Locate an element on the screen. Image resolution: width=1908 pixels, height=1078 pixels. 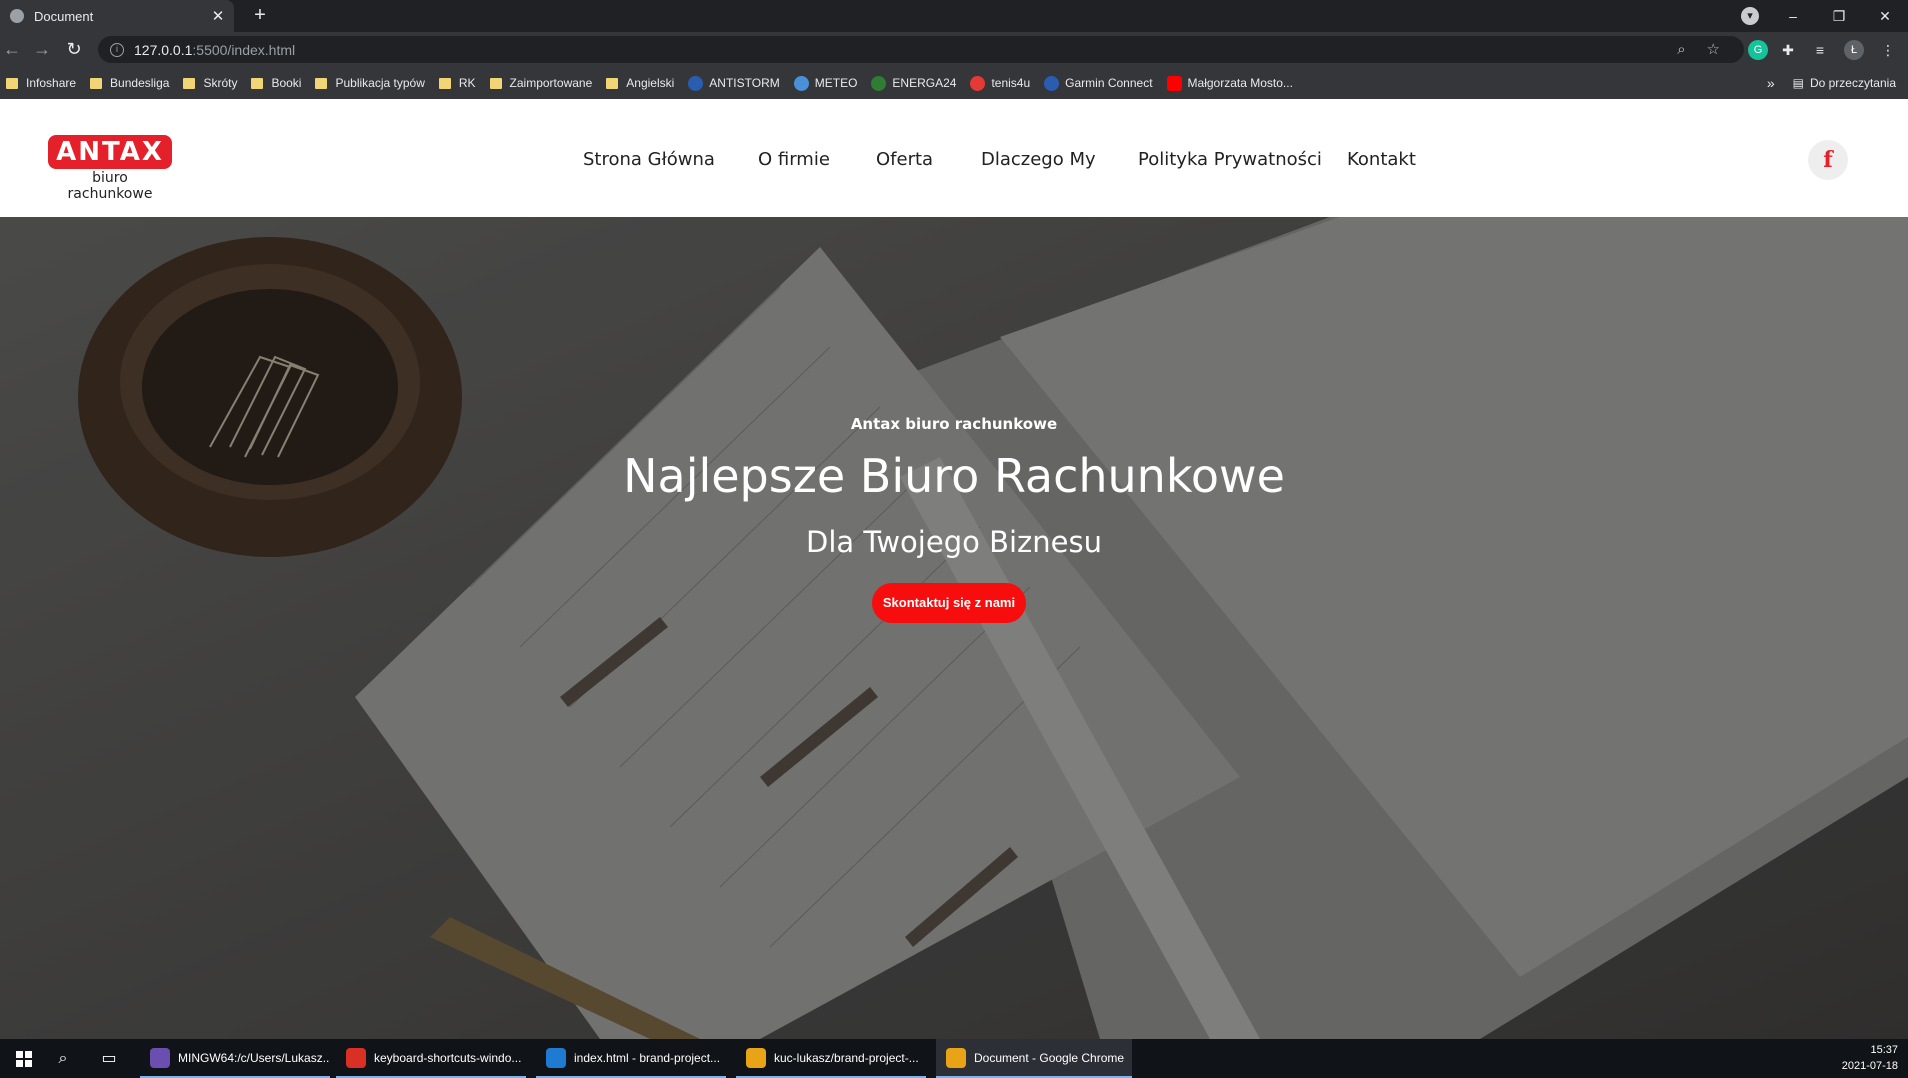
bookmark-label: Zaimportowane is located at coordinates (551, 83).